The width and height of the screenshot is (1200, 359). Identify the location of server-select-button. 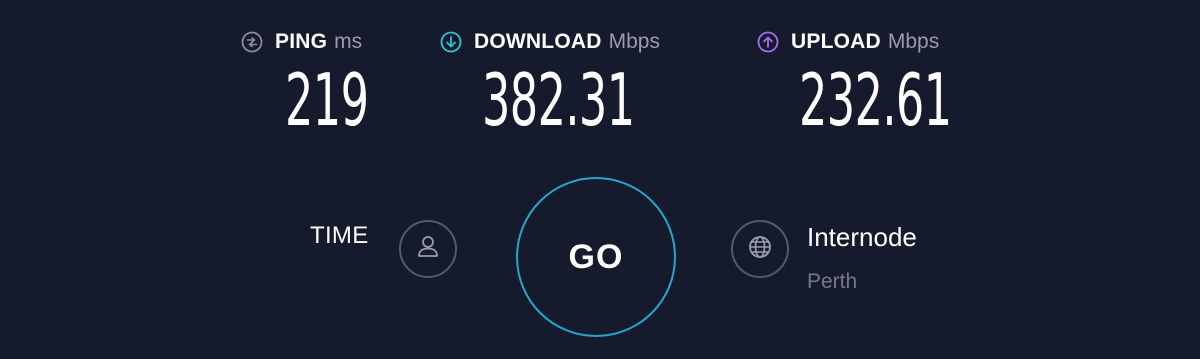
(760, 249).